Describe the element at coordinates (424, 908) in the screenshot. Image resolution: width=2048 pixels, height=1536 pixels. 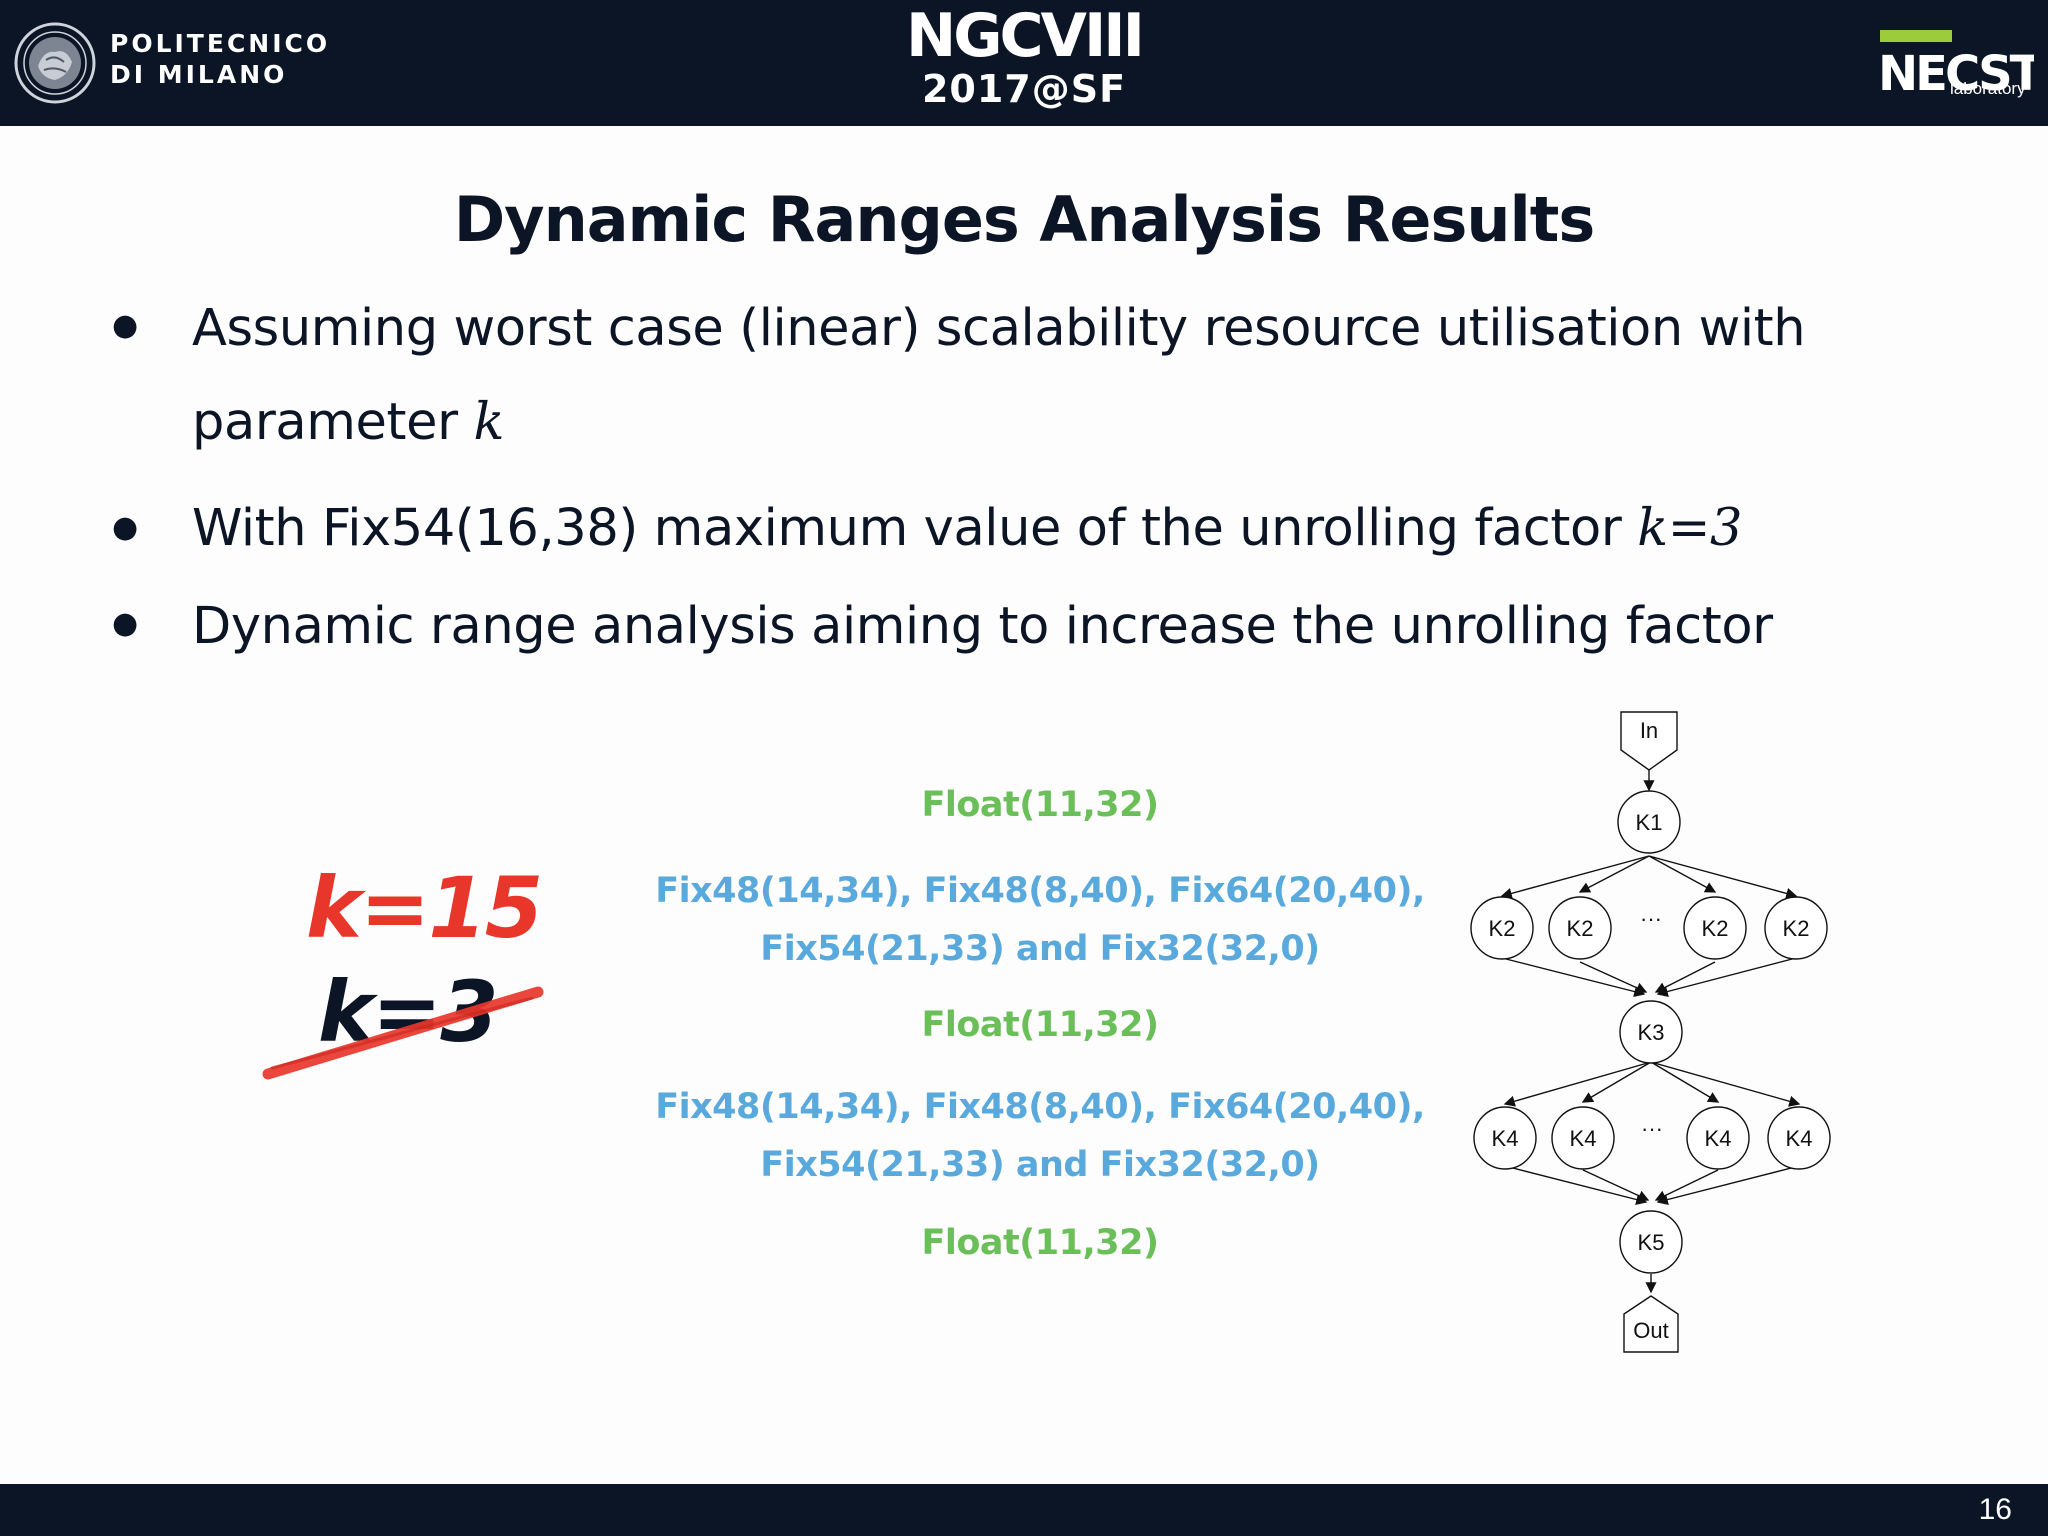
I see `k-new-value: k=15` at that location.